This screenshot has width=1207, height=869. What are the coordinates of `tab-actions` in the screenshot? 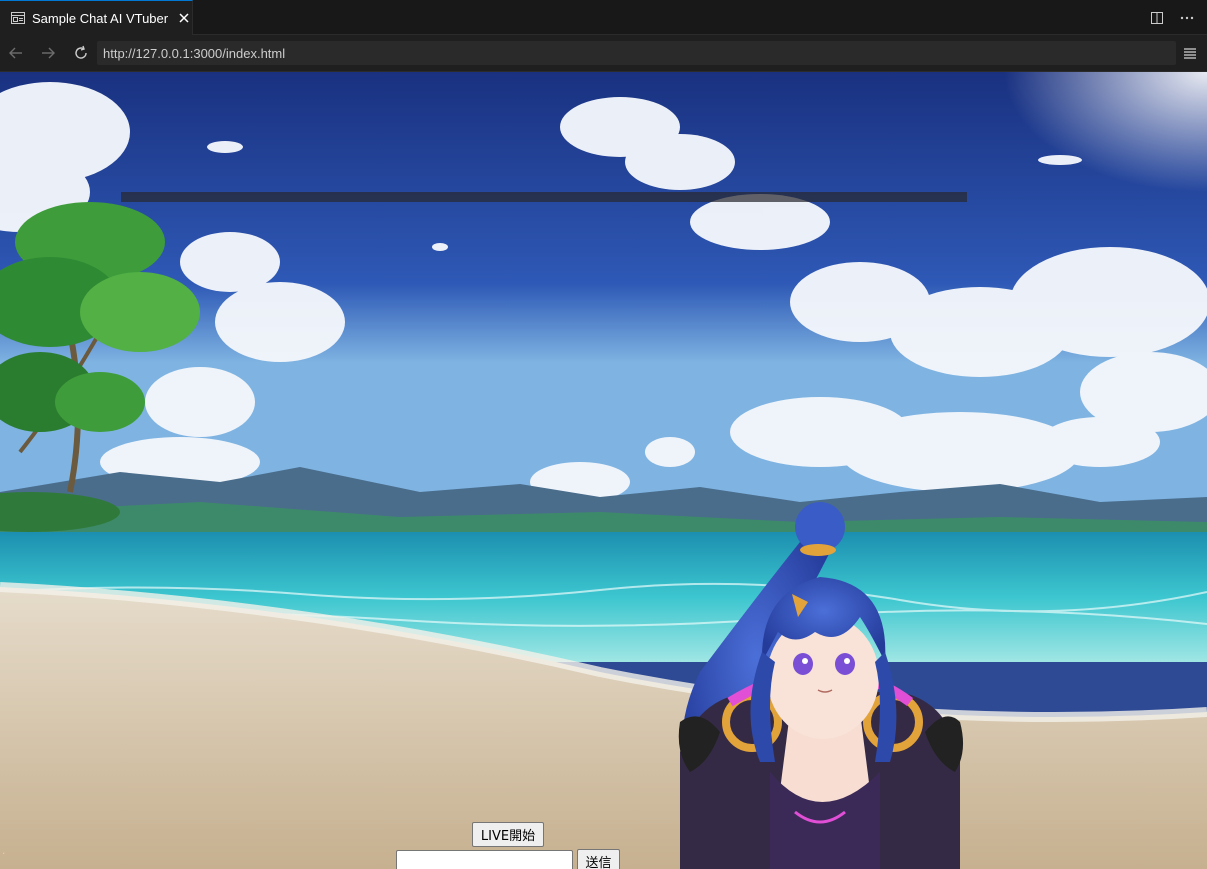 It's located at (1172, 17).